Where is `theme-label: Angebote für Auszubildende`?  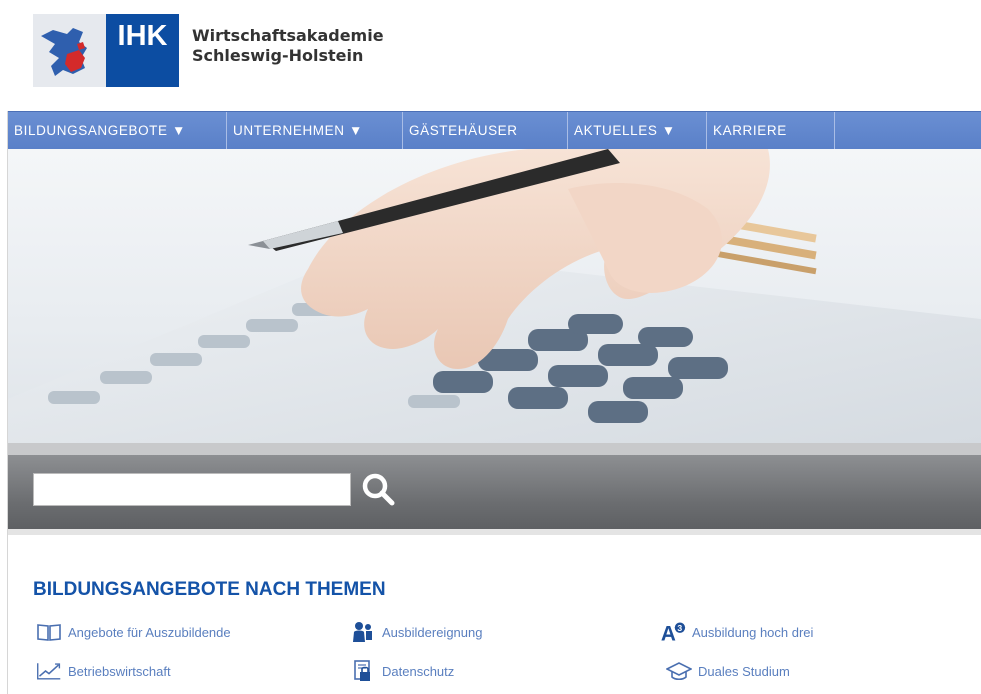 theme-label: Angebote für Auszubildende is located at coordinates (149, 632).